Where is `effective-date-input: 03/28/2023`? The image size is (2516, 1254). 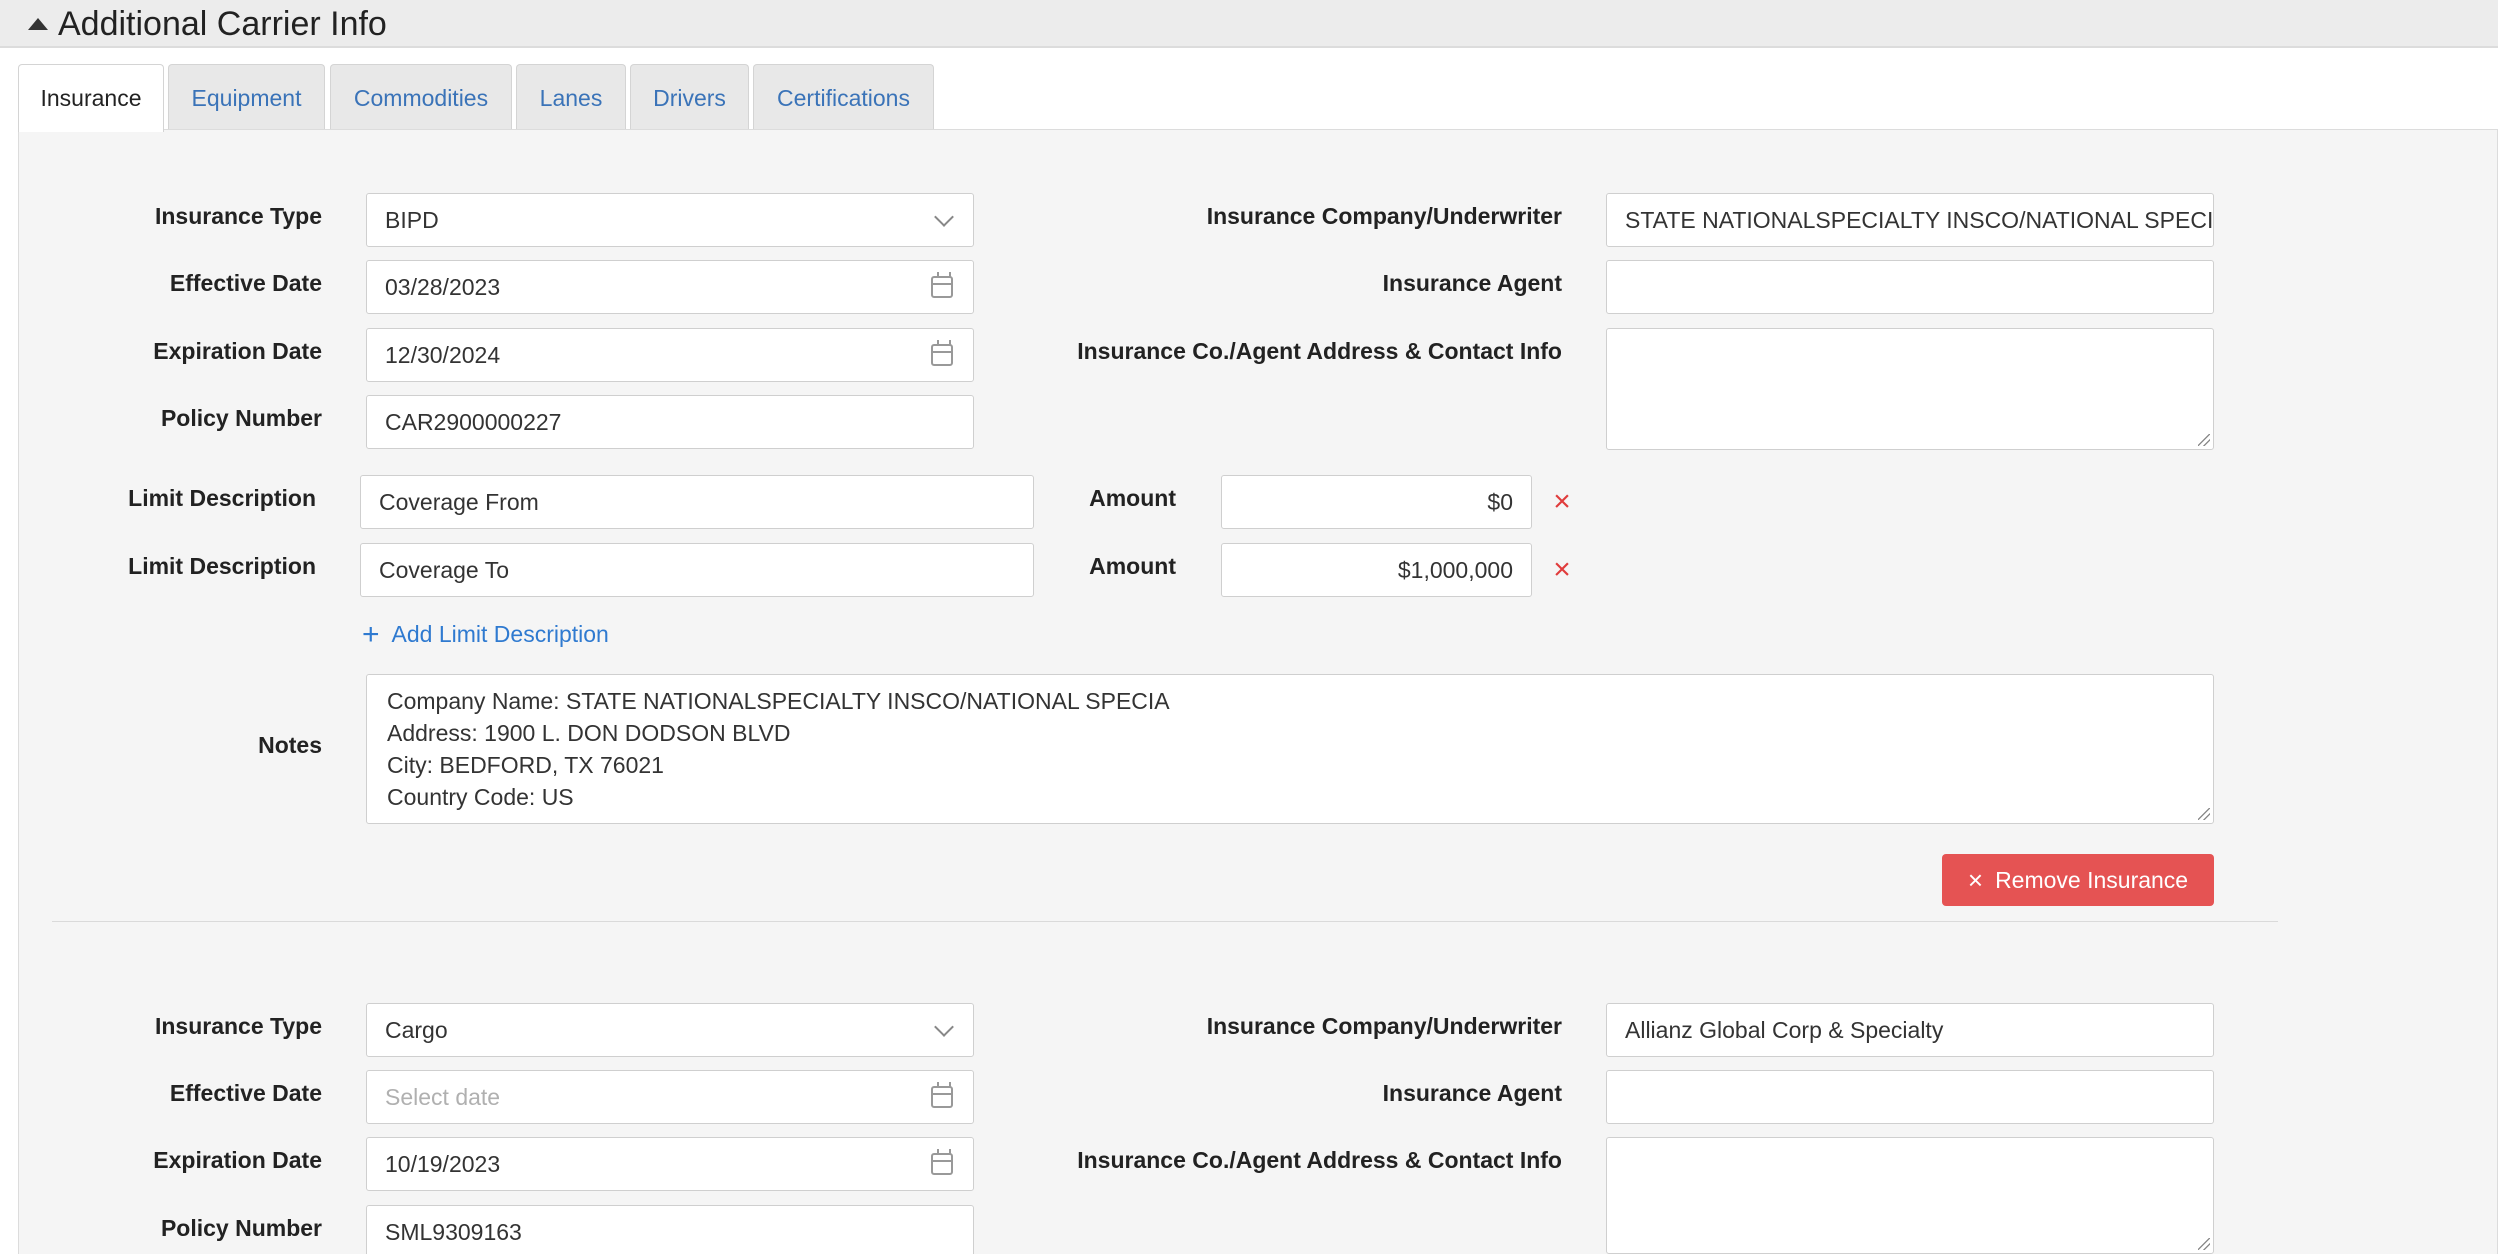
effective-date-input: 03/28/2023 is located at coordinates (670, 287).